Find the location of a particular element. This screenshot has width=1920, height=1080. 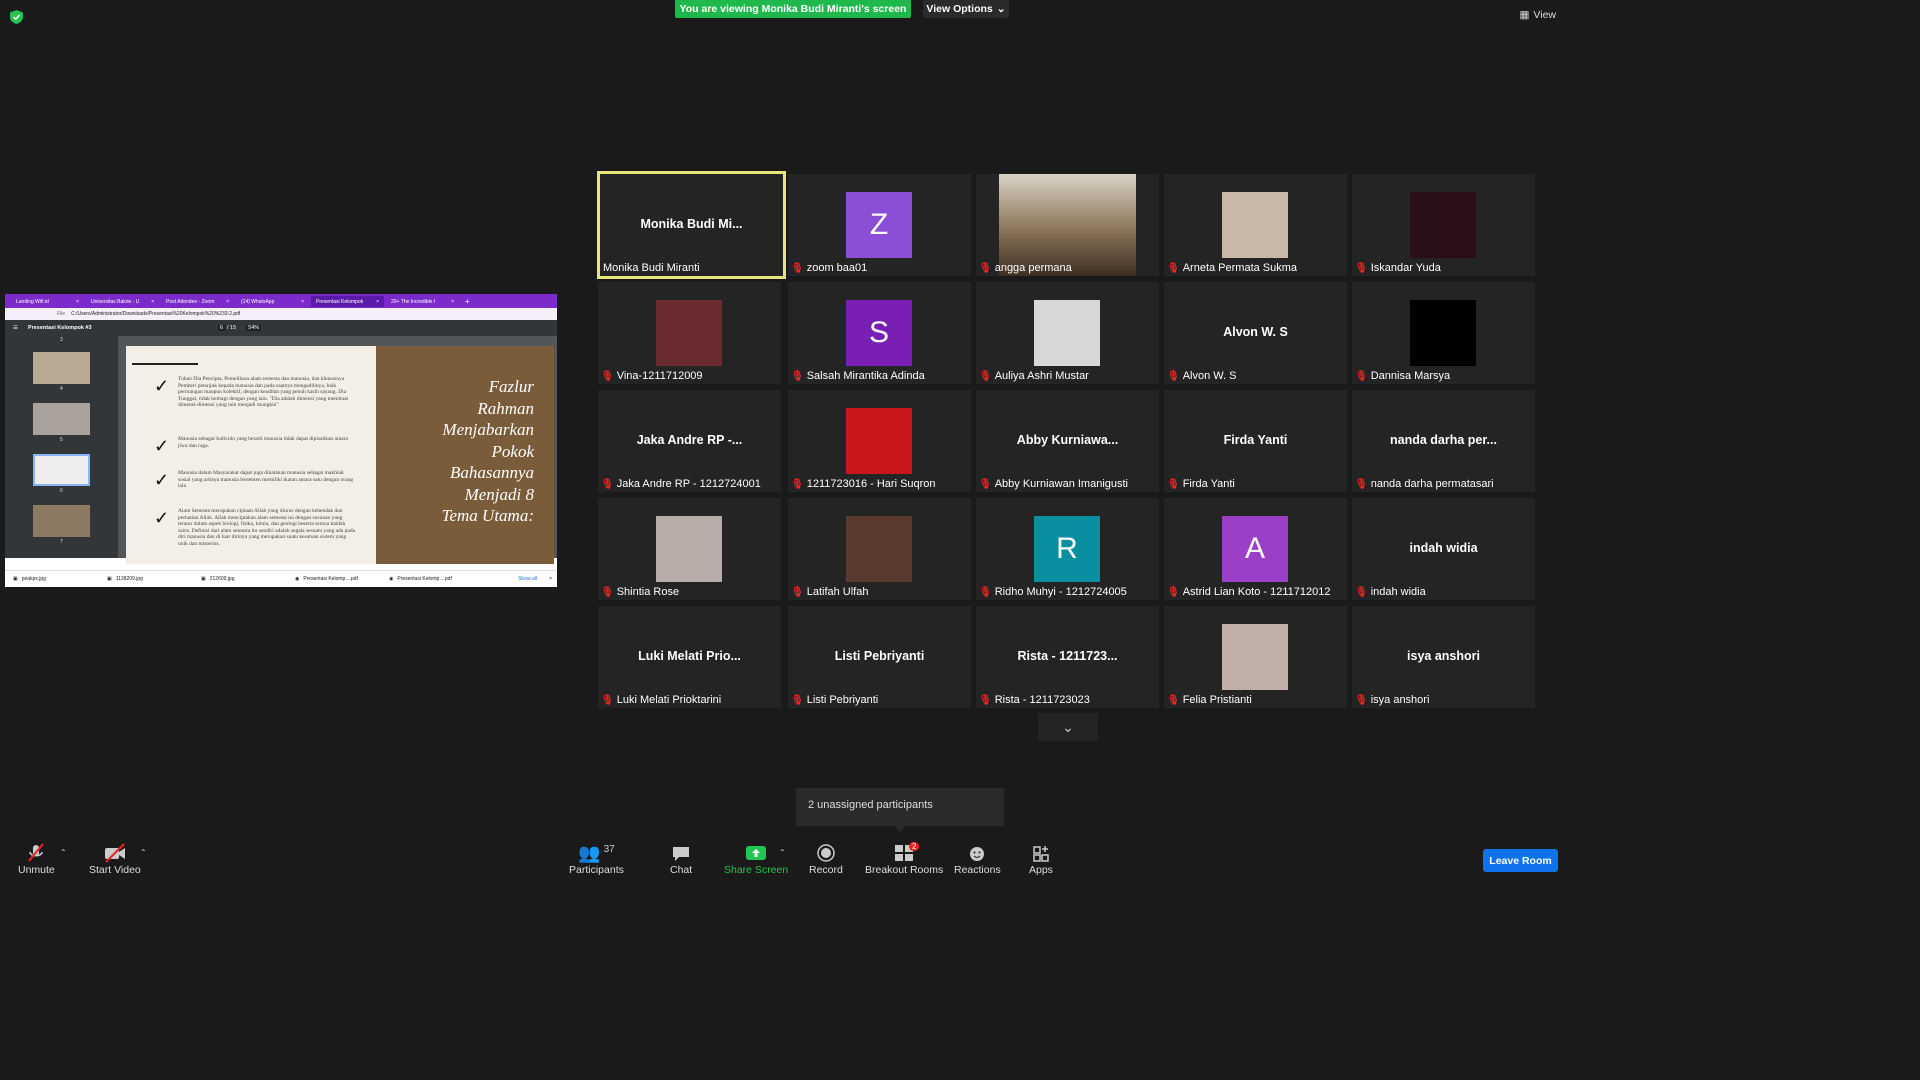

close-icon: × is located at coordinates (550, 579).